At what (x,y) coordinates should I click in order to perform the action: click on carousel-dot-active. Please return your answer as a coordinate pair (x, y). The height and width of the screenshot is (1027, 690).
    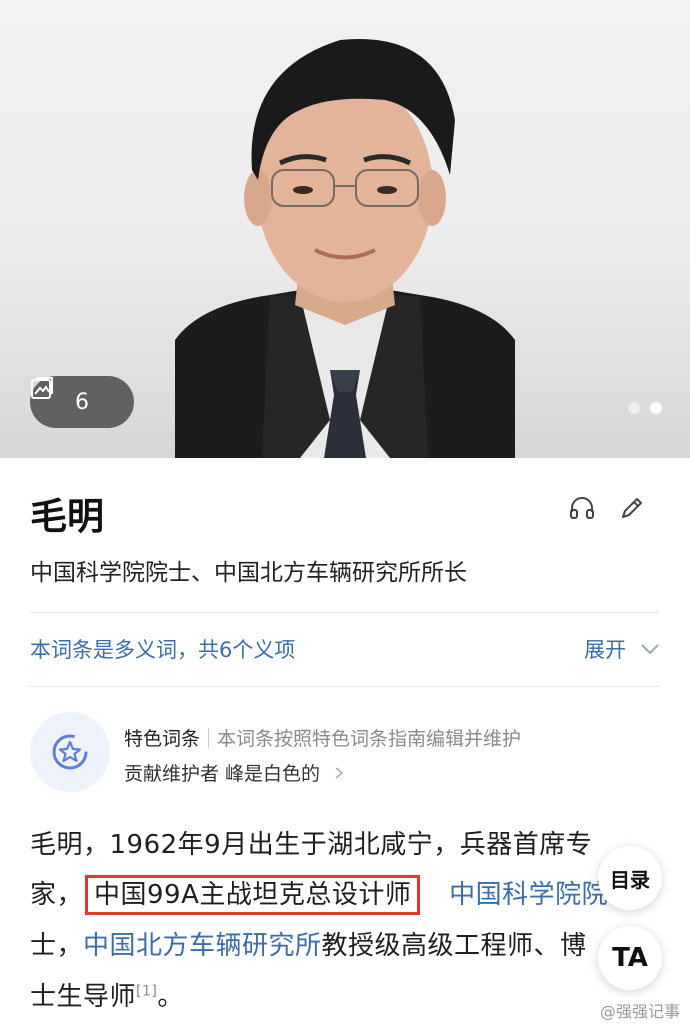
    Looking at the image, I should click on (656, 408).